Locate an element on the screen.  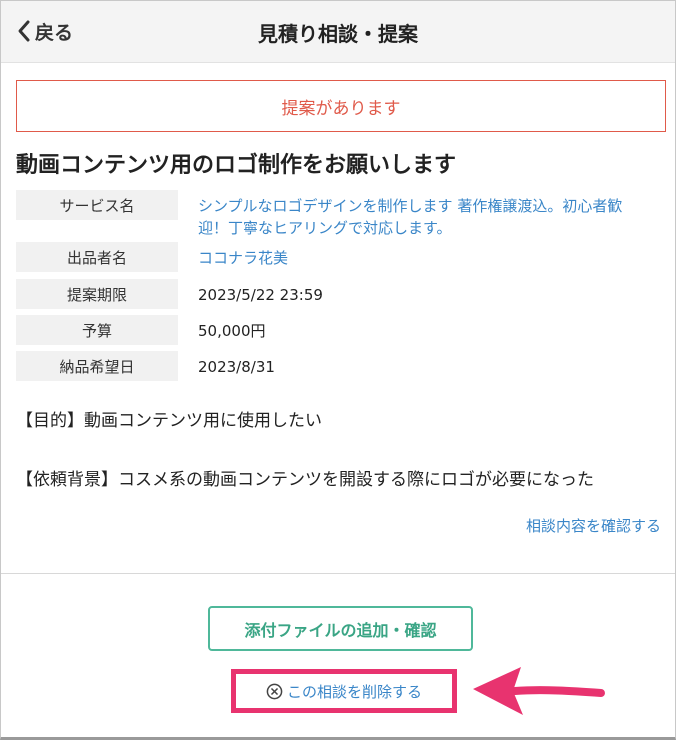
confirm-consultation-link: 相談内容を確認する is located at coordinates (593, 525).